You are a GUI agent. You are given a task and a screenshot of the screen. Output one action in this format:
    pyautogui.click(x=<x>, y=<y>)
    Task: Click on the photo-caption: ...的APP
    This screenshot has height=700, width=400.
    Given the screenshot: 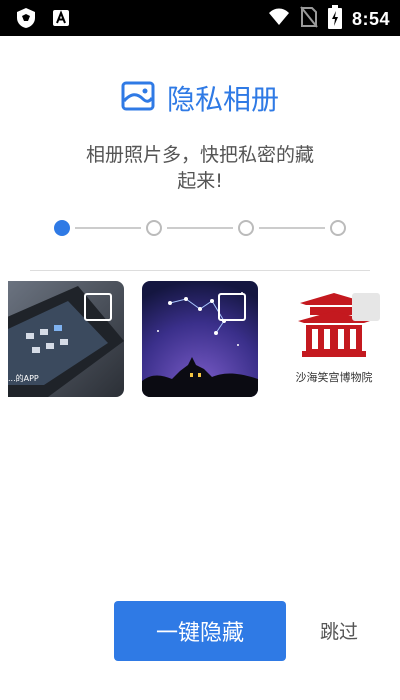 What is the action you would take?
    pyautogui.click(x=23, y=378)
    